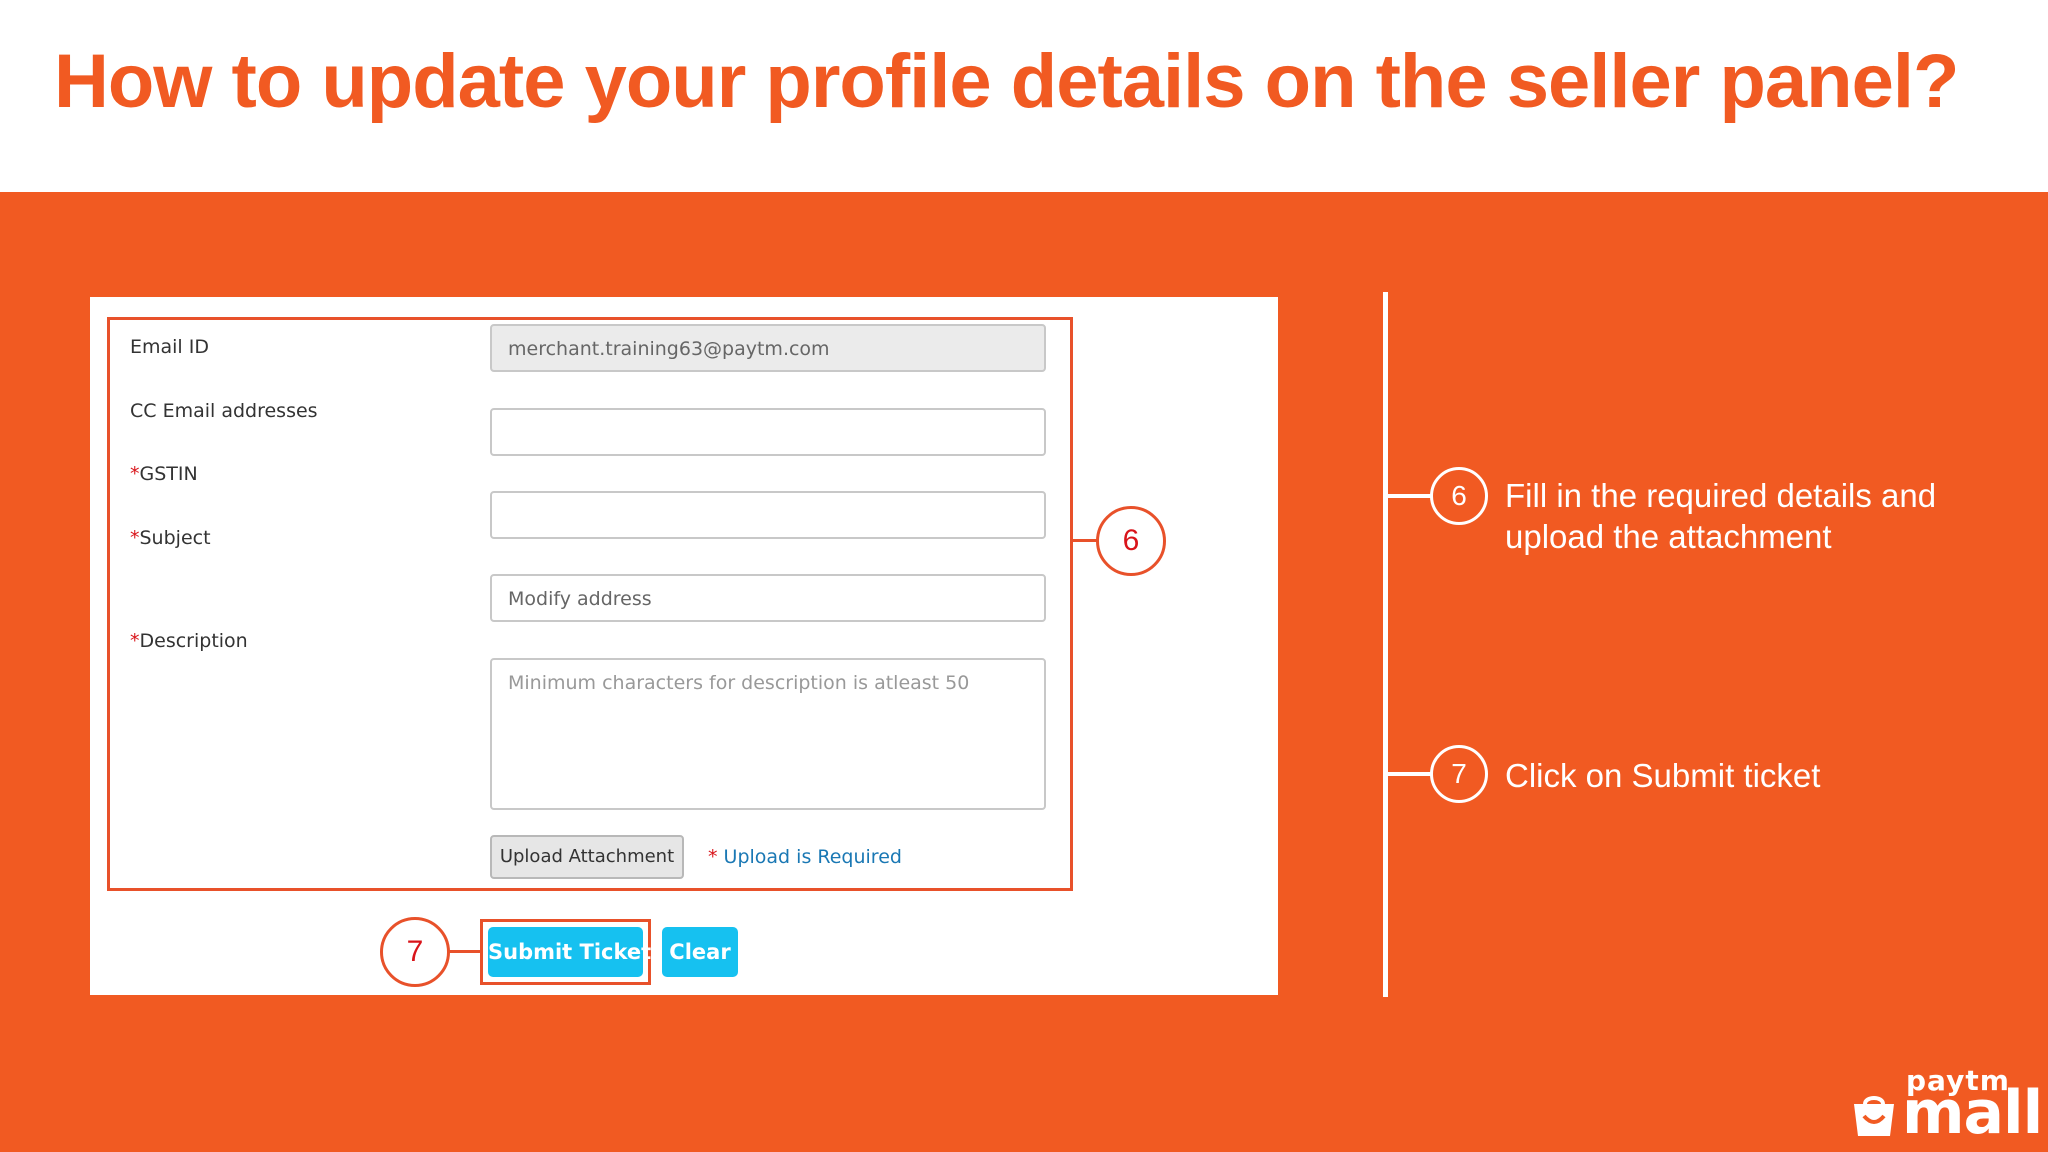 The image size is (2048, 1152). I want to click on cc-email-field, so click(768, 432).